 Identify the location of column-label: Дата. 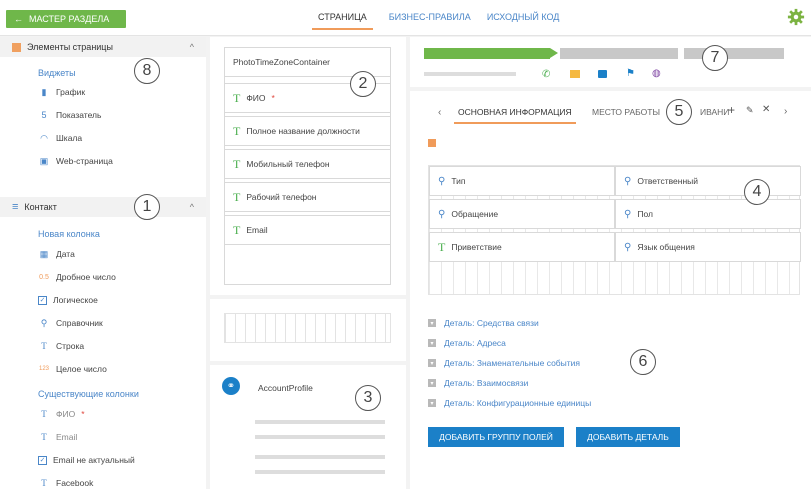
(65, 254).